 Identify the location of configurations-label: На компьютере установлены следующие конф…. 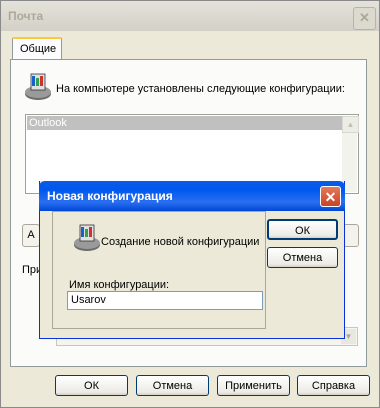
(200, 89).